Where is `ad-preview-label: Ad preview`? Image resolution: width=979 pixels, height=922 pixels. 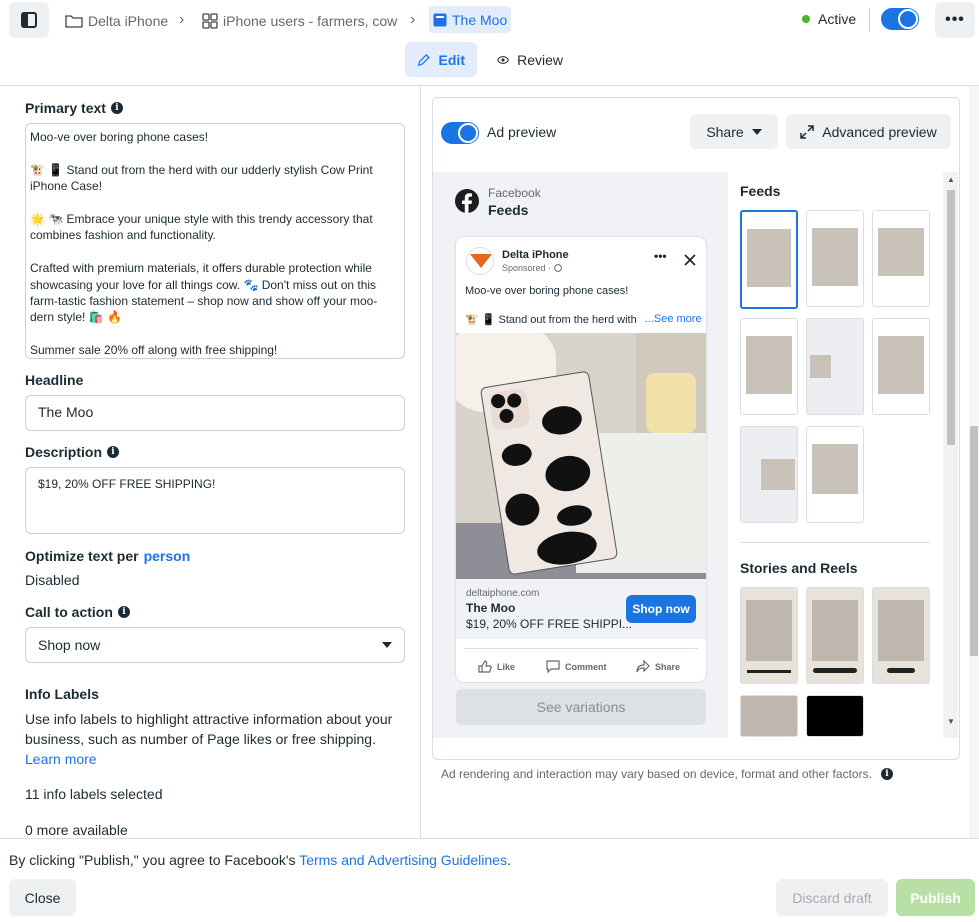
ad-preview-label: Ad preview is located at coordinates (522, 132).